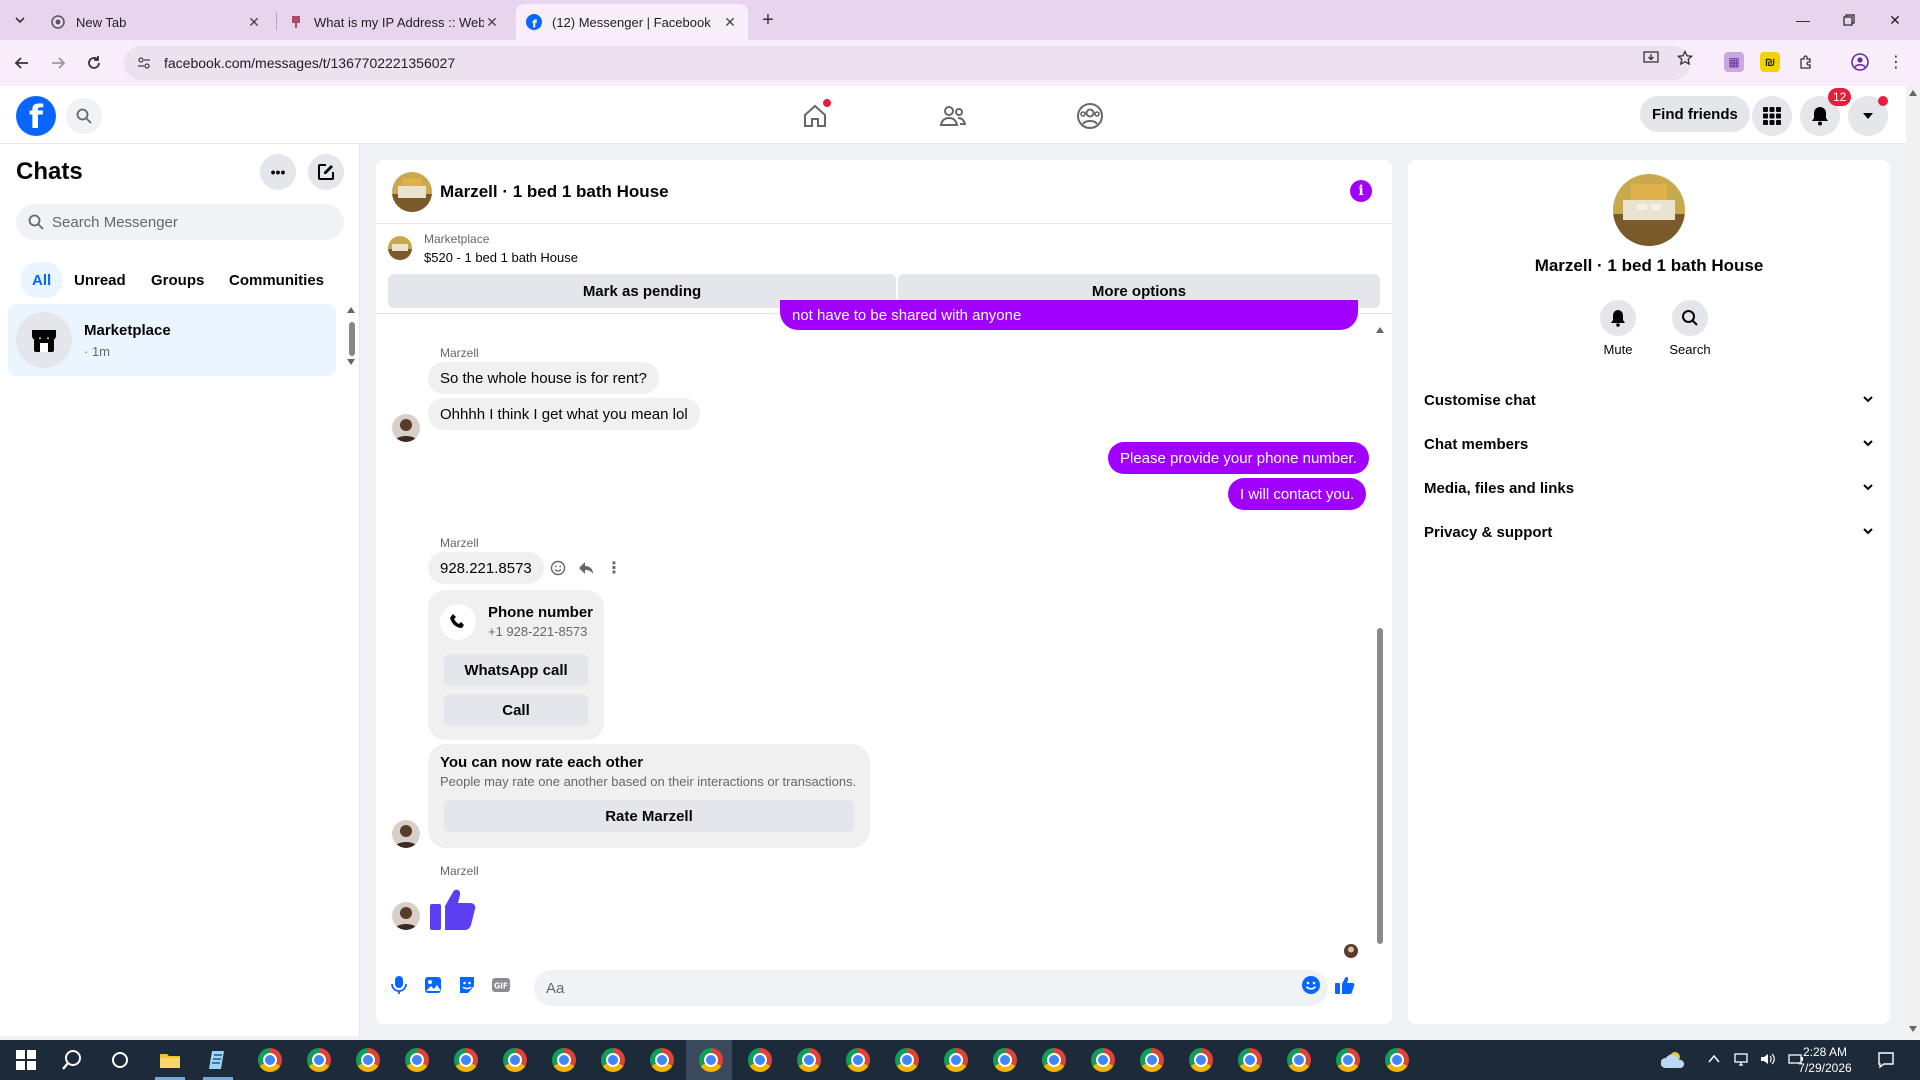 The width and height of the screenshot is (1920, 1080). What do you see at coordinates (84, 116) in the screenshot?
I see `facebook-search-icon` at bounding box center [84, 116].